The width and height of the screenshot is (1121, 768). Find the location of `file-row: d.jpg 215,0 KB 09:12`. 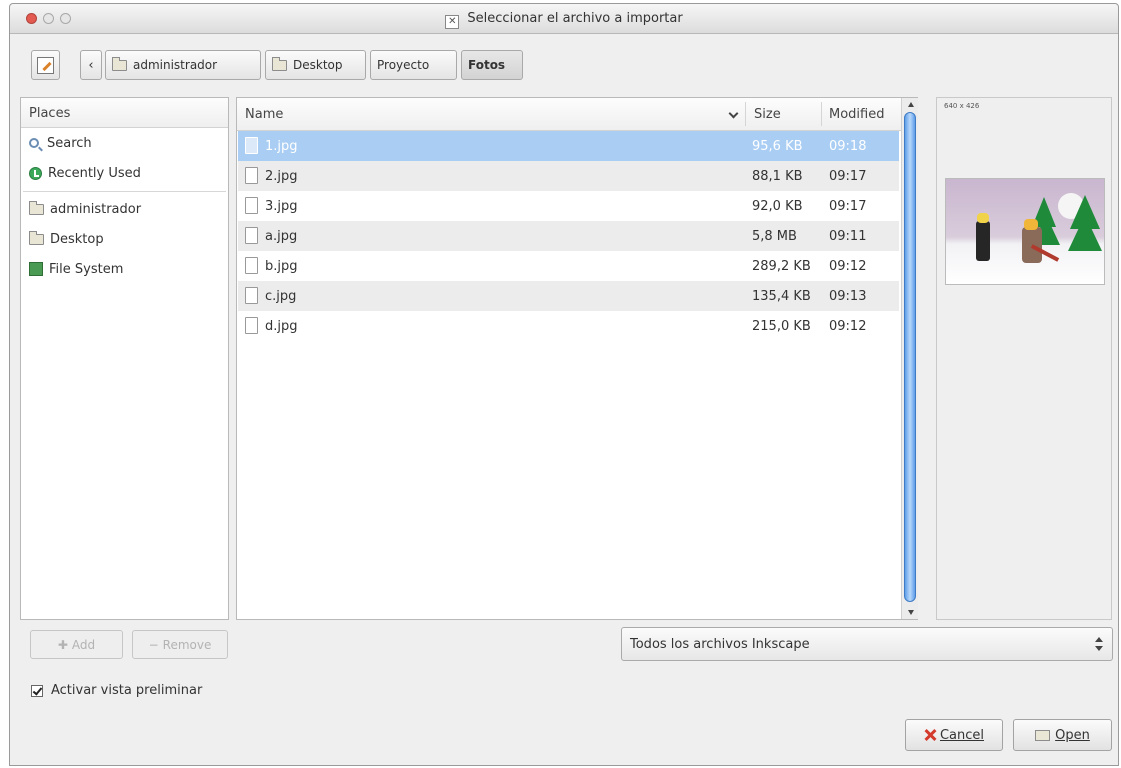

file-row: d.jpg 215,0 KB 09:12 is located at coordinates (568, 326).